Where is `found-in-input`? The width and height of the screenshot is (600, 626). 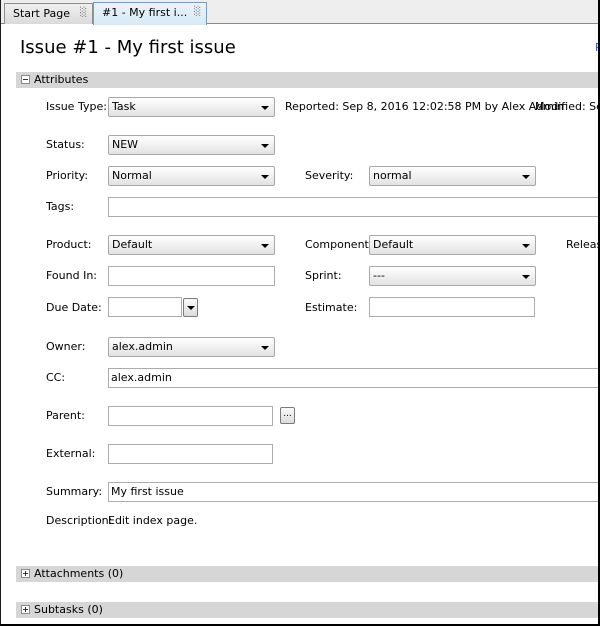 found-in-input is located at coordinates (191, 276).